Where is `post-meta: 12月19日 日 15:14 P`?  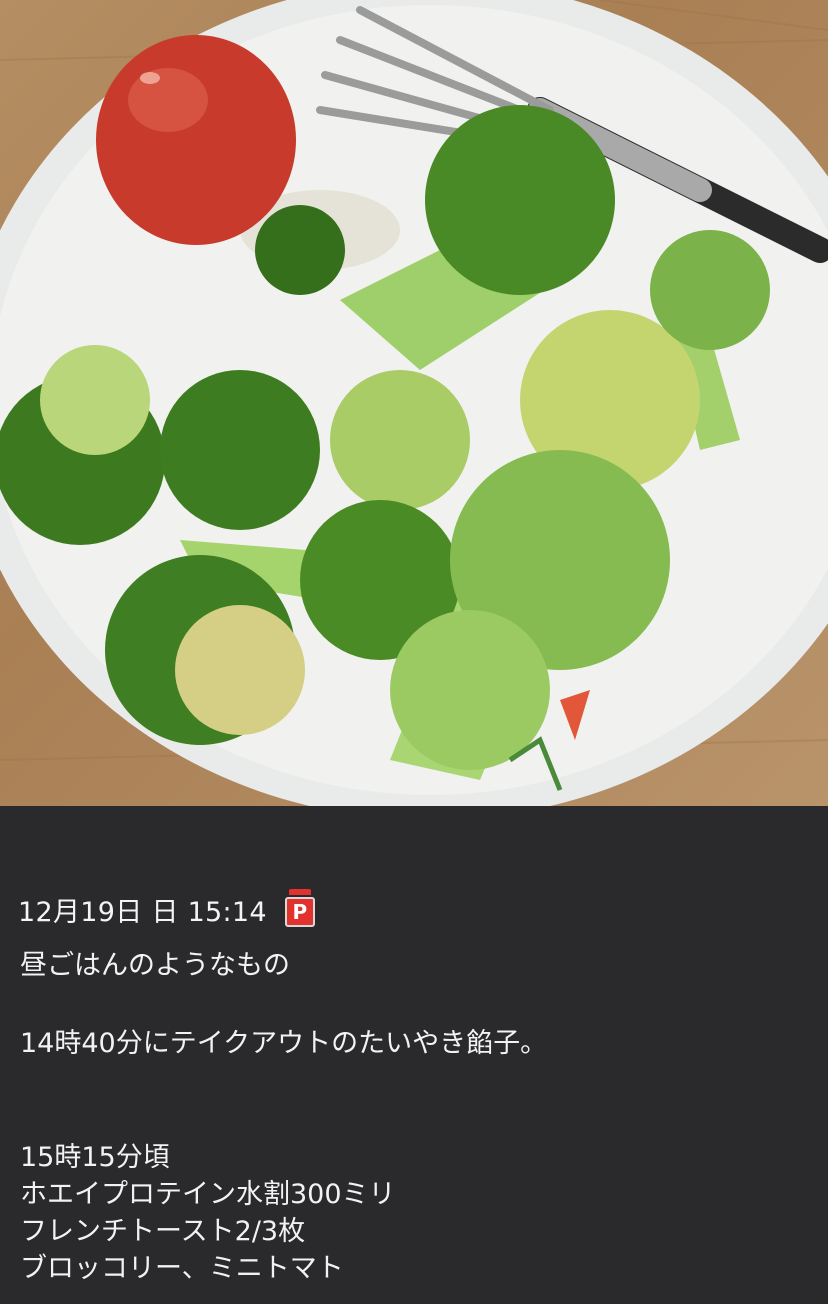
post-meta: 12月19日 日 15:14 P is located at coordinates (167, 909).